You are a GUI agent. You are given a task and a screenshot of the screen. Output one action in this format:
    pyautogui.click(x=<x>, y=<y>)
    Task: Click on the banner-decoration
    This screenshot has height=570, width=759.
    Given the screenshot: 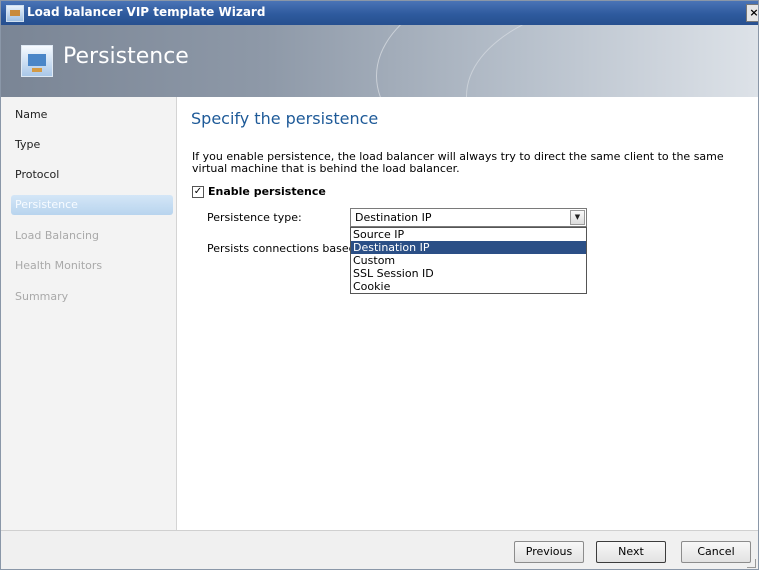 What is the action you would take?
    pyautogui.click(x=612, y=61)
    